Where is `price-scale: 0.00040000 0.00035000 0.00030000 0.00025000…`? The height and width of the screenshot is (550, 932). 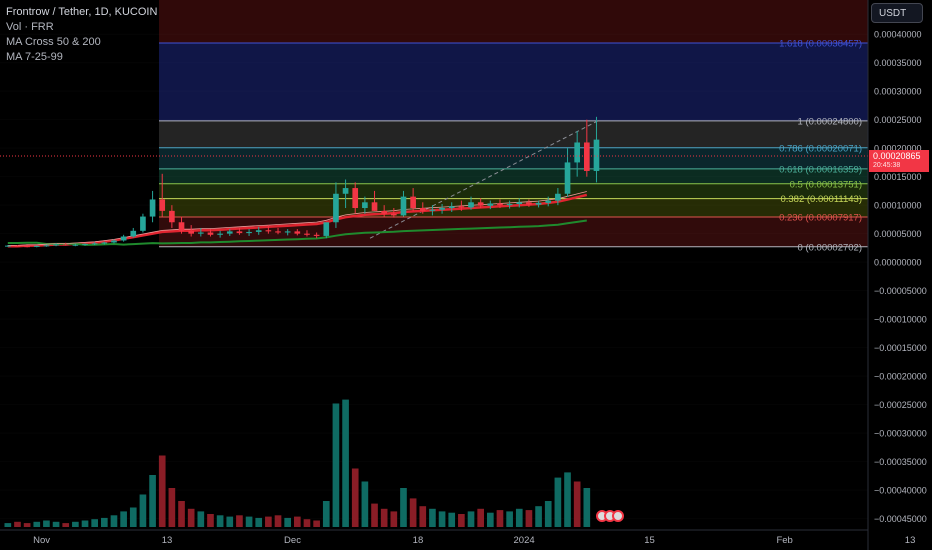
price-scale: 0.00040000 0.00035000 0.00030000 0.00025000… is located at coordinates (900, 277).